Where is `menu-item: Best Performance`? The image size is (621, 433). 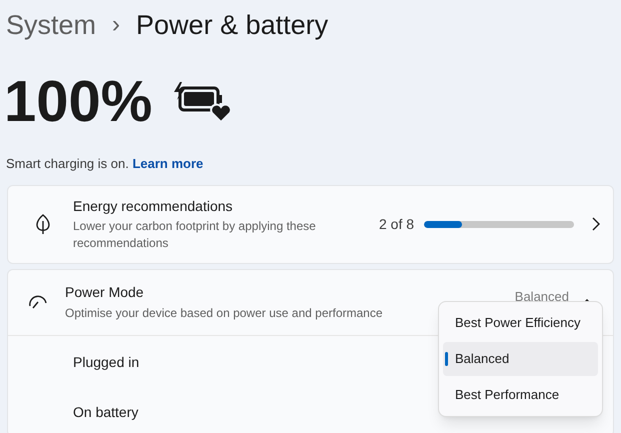 menu-item: Best Performance is located at coordinates (520, 395).